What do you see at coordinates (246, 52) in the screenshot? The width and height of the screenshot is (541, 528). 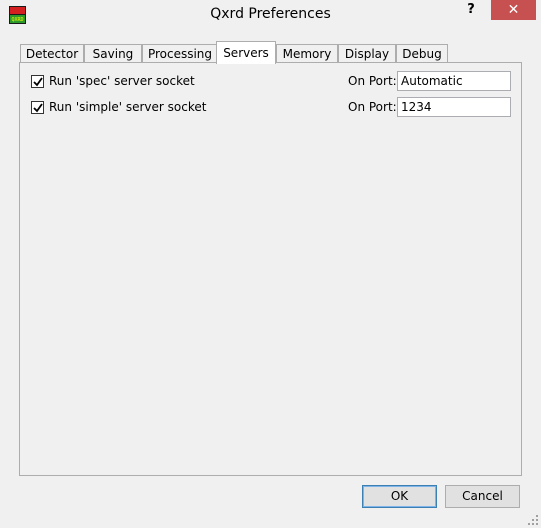 I see `tab-servers: Servers` at bounding box center [246, 52].